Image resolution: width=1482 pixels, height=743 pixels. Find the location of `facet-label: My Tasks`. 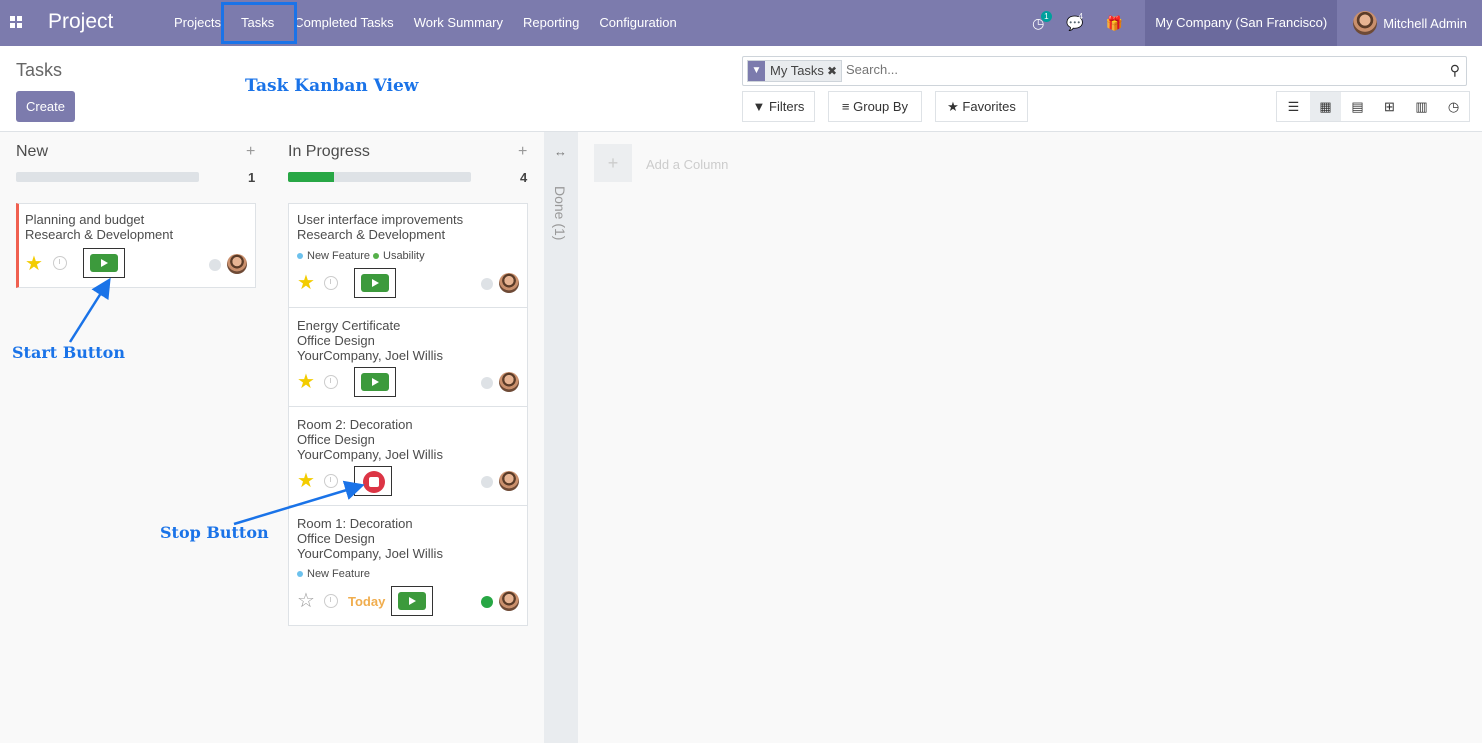

facet-label: My Tasks is located at coordinates (797, 70).